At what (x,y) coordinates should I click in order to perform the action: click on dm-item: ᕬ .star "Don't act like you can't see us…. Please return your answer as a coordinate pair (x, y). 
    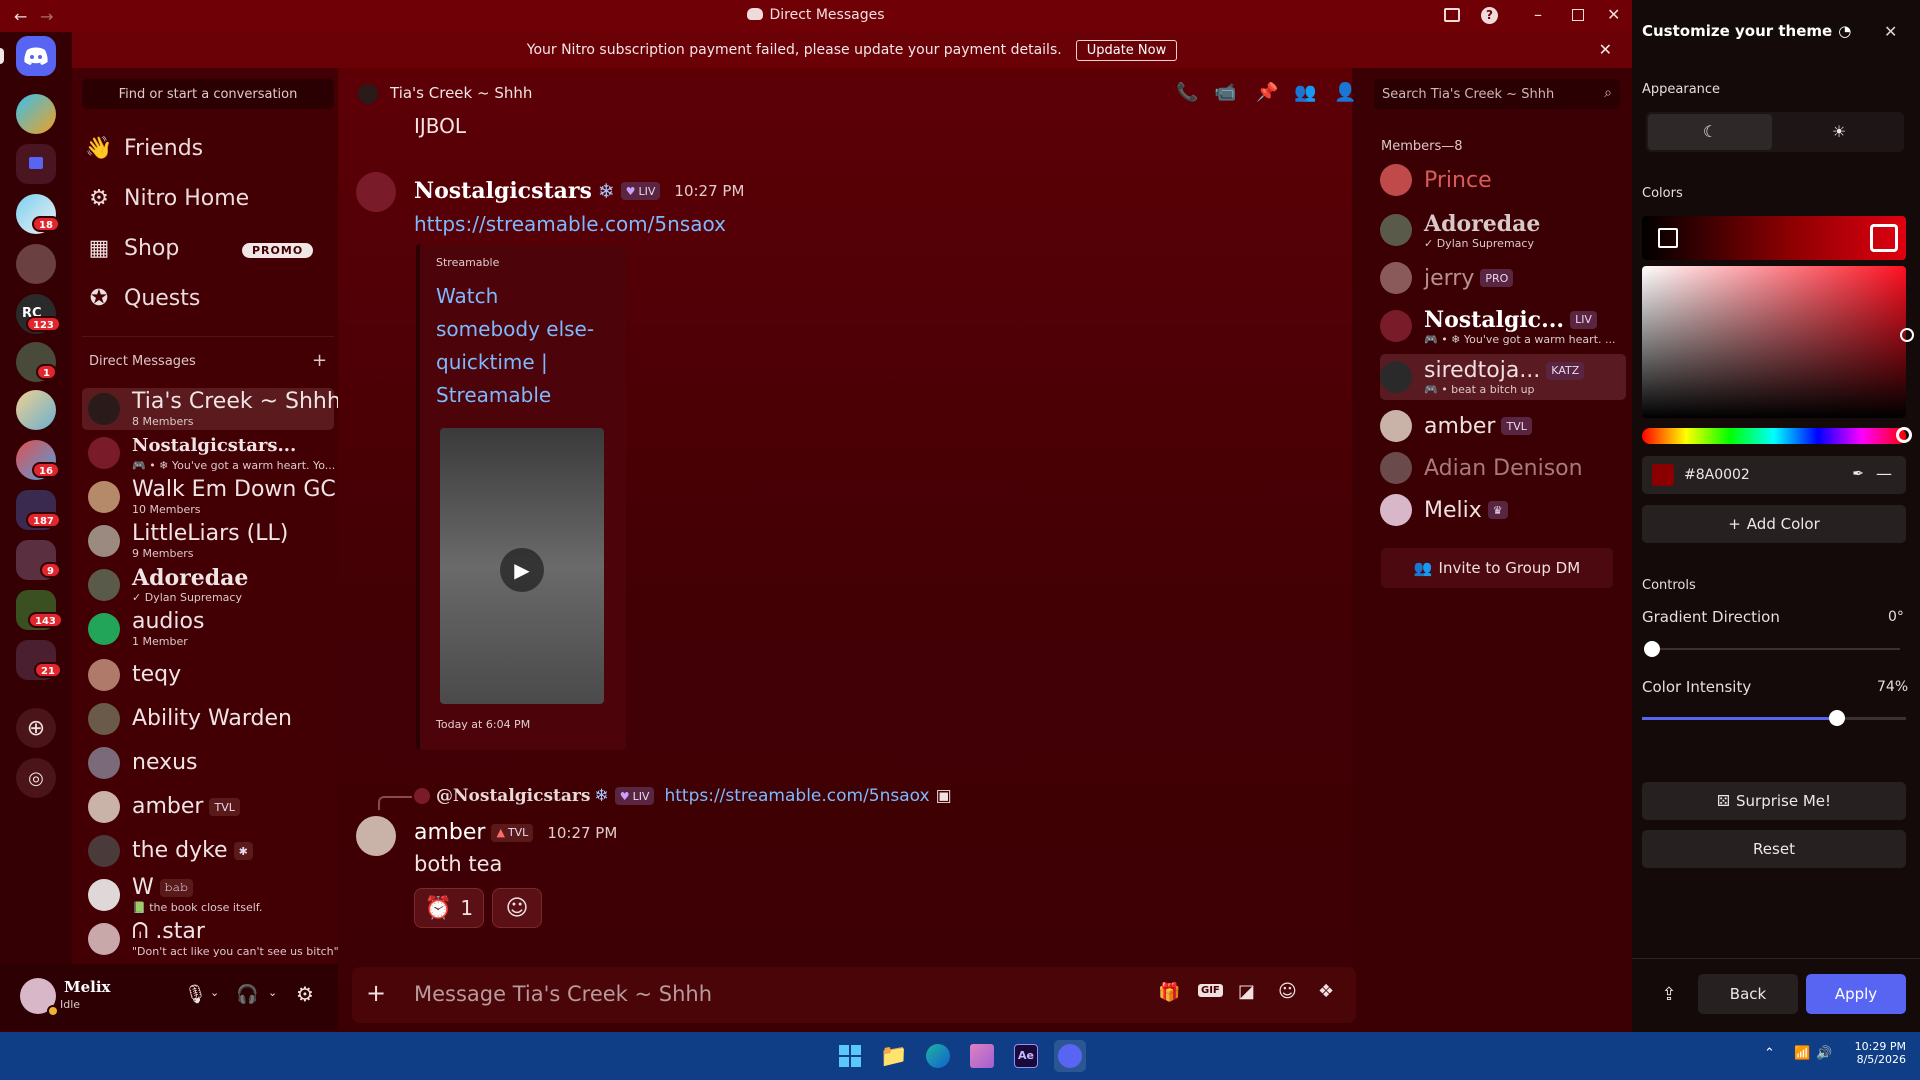
    Looking at the image, I should click on (210, 939).